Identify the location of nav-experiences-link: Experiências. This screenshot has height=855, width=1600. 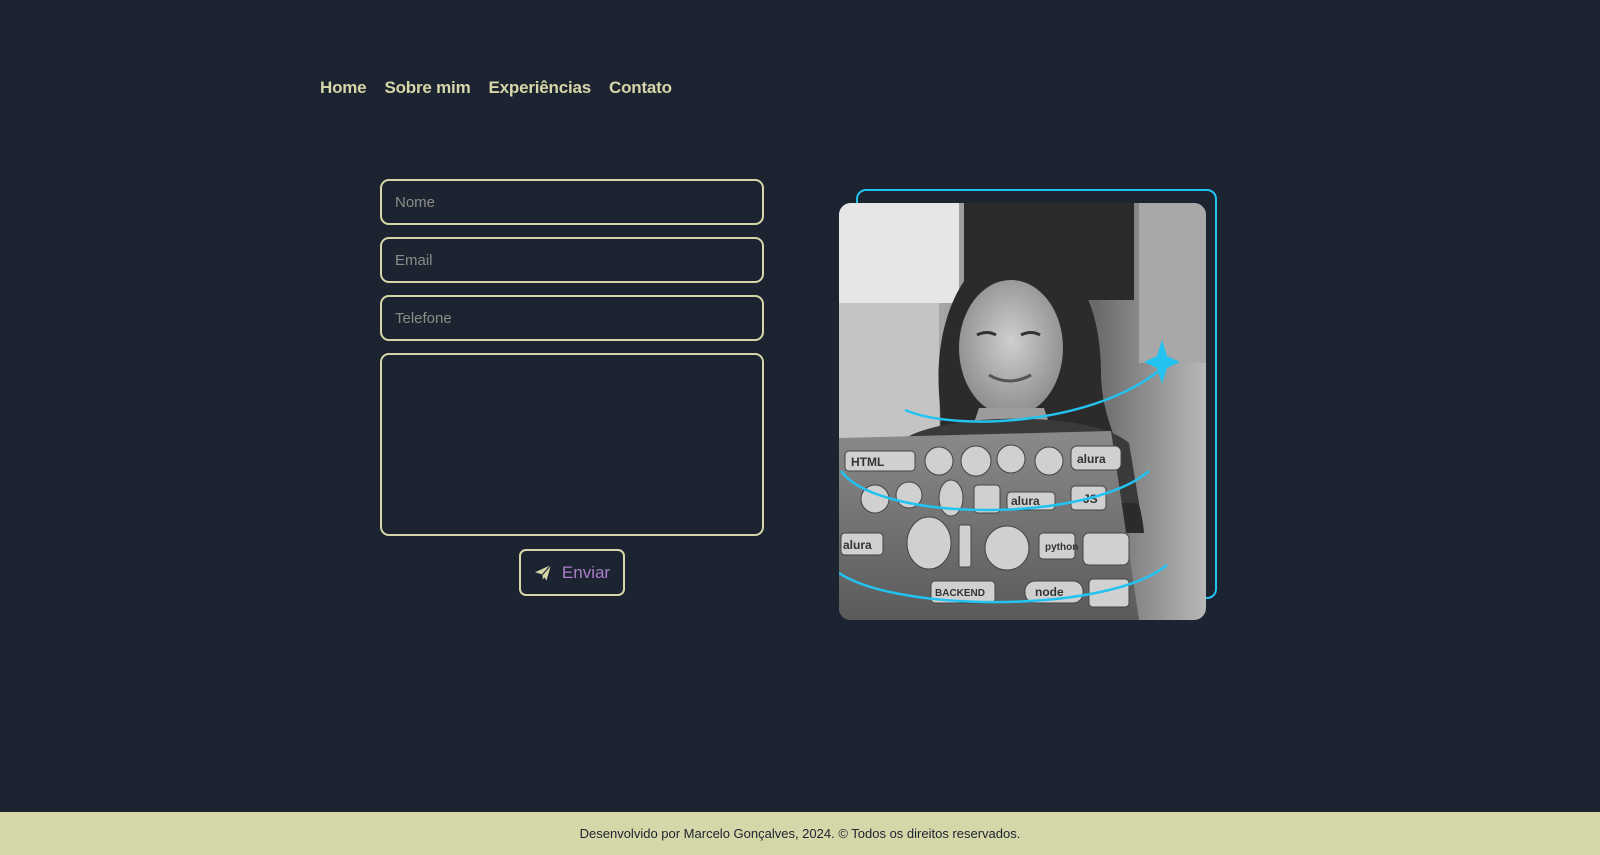
(540, 88).